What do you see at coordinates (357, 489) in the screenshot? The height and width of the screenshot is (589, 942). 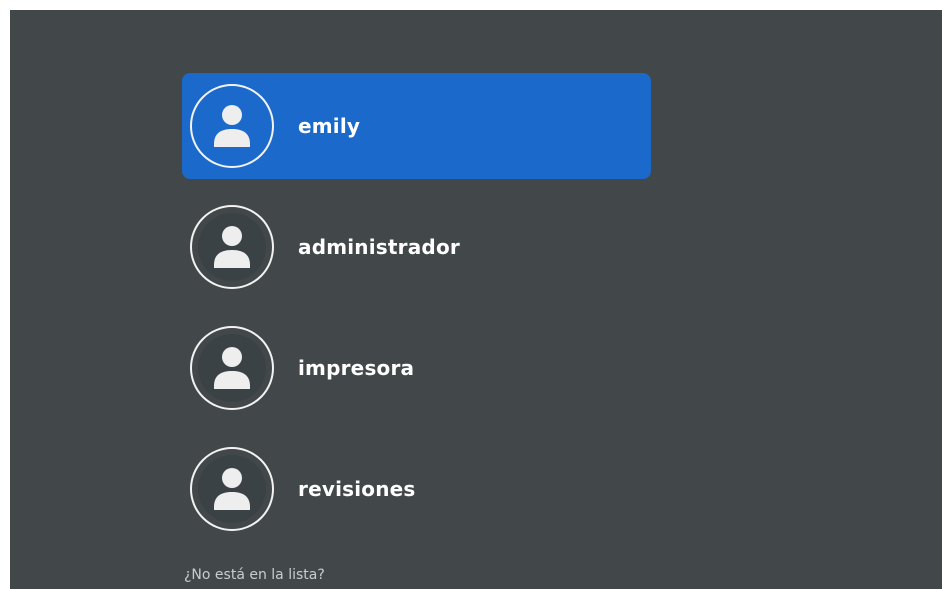 I see `user-name: revisiones` at bounding box center [357, 489].